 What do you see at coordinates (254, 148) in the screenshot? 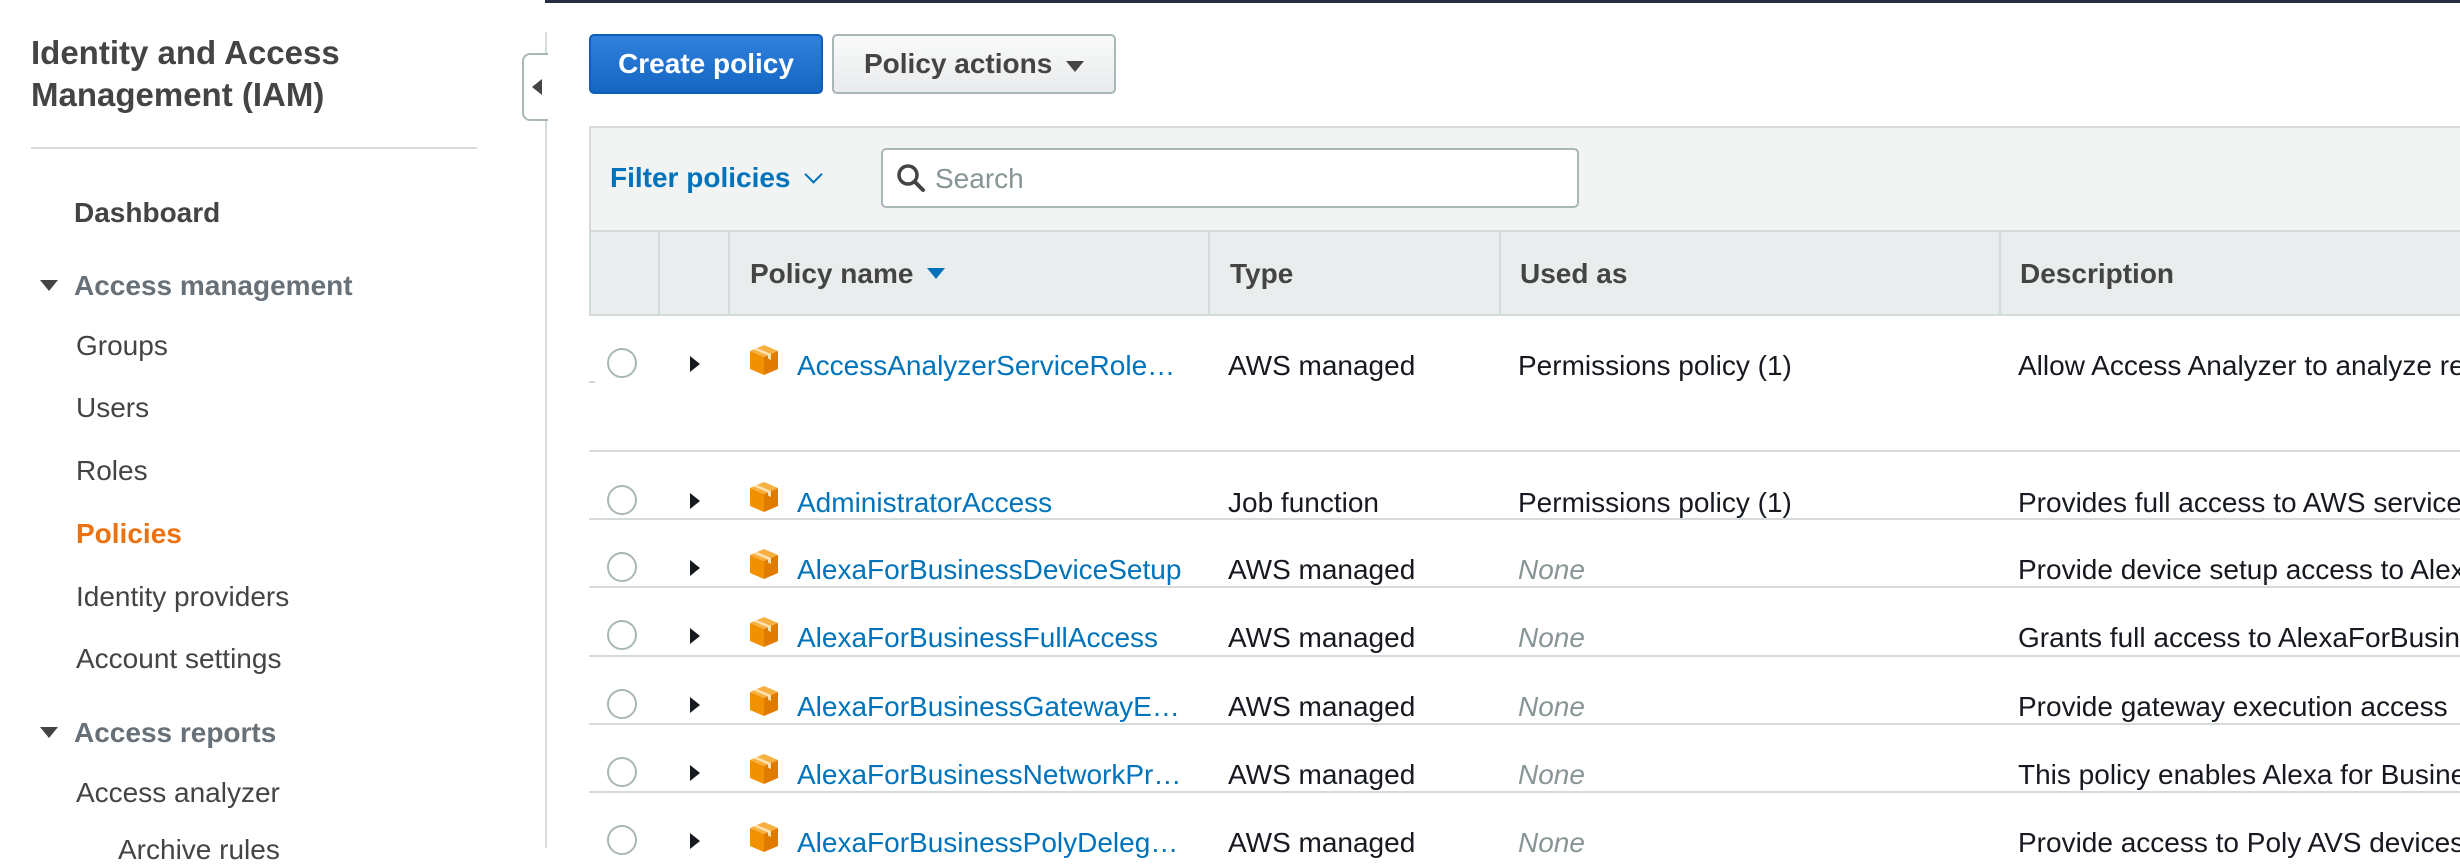
I see `sidebar-divider` at bounding box center [254, 148].